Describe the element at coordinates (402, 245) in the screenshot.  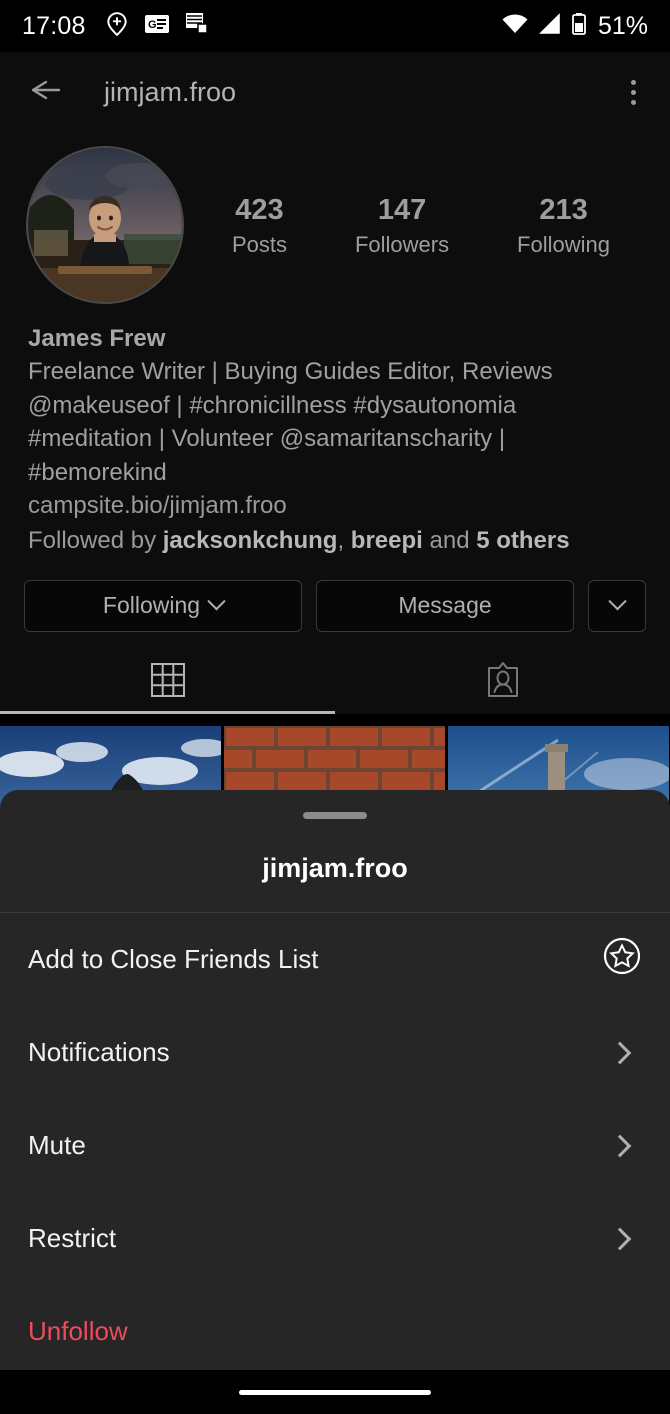
I see `stat-followers-label: Followers` at that location.